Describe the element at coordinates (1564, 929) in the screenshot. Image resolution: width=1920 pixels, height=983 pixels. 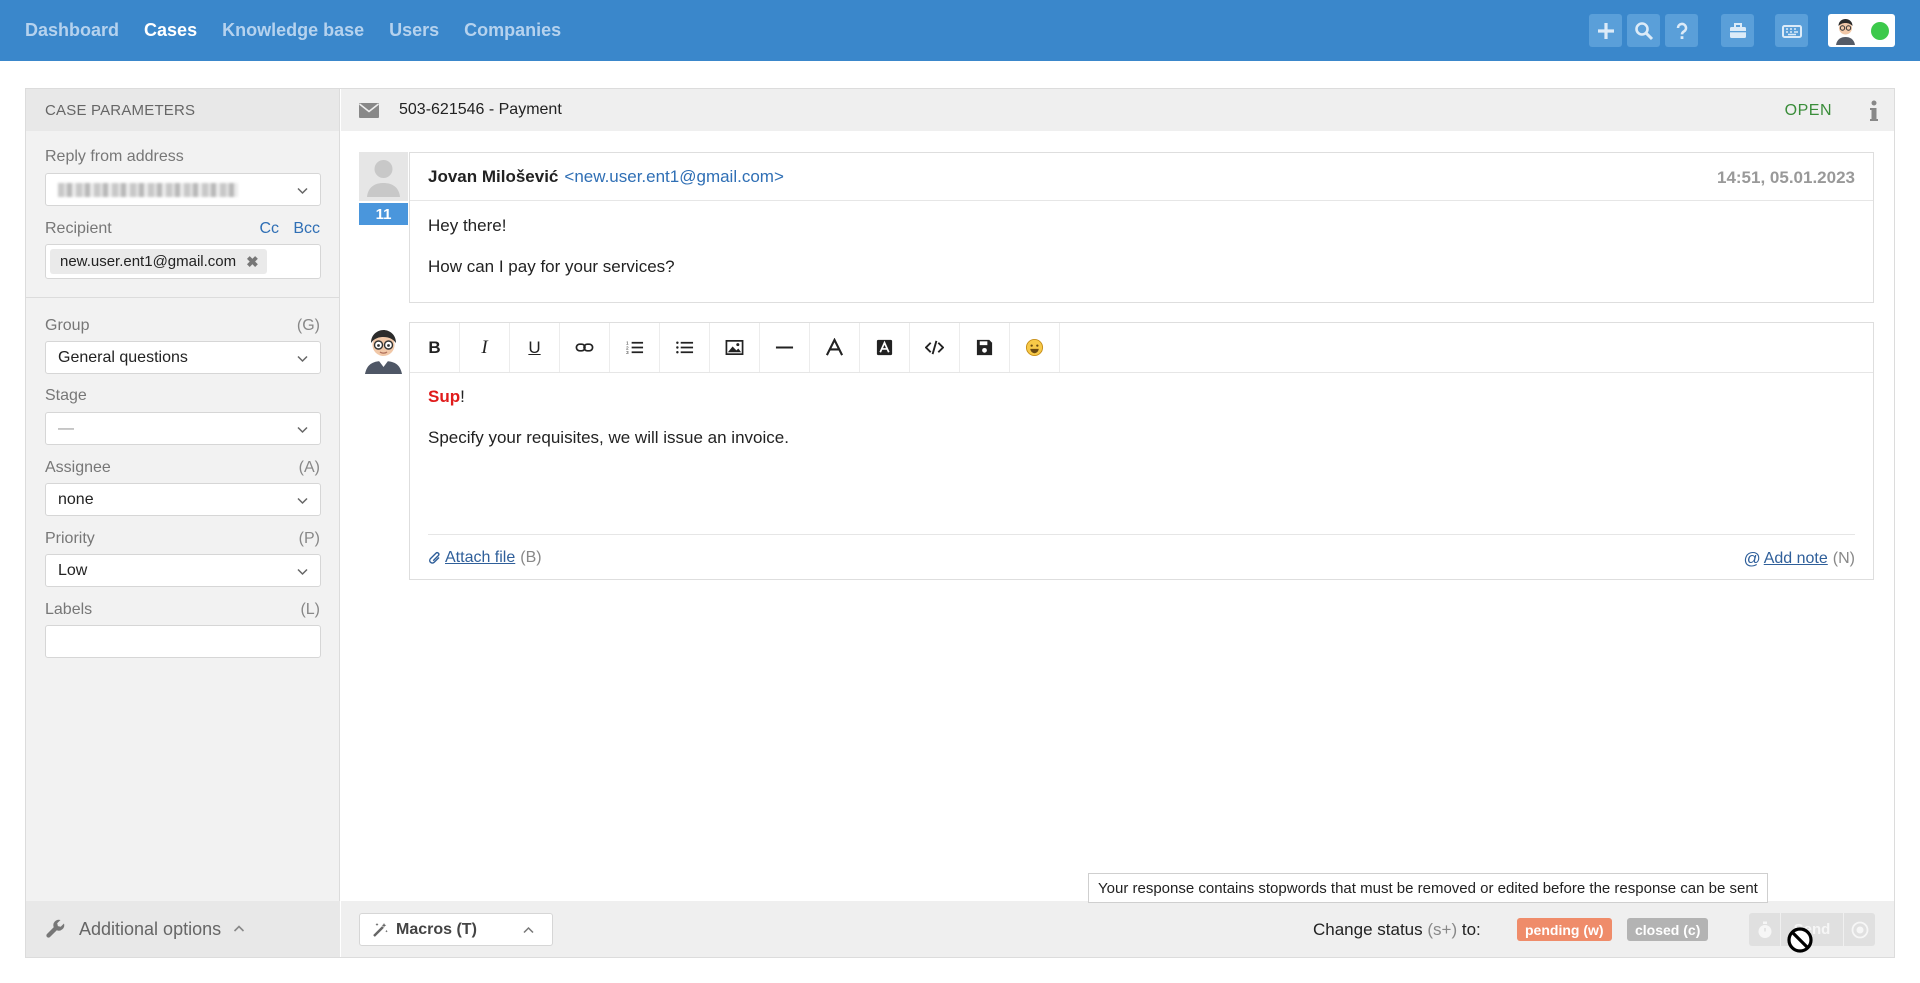
I see `status-pending-button: pending (w)` at that location.